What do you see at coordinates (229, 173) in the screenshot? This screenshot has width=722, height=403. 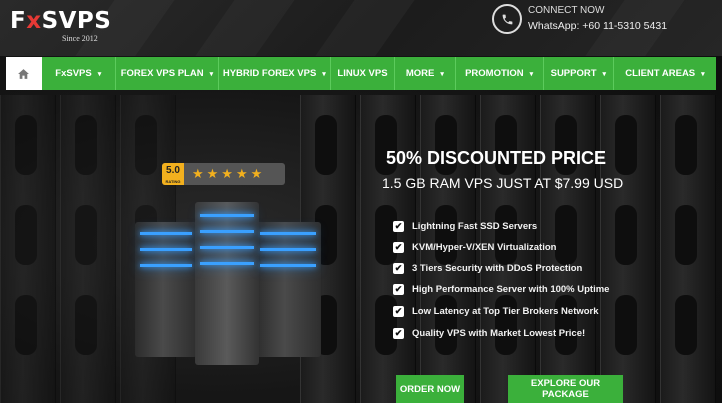 I see `star-rating-icon: ★★★★★` at bounding box center [229, 173].